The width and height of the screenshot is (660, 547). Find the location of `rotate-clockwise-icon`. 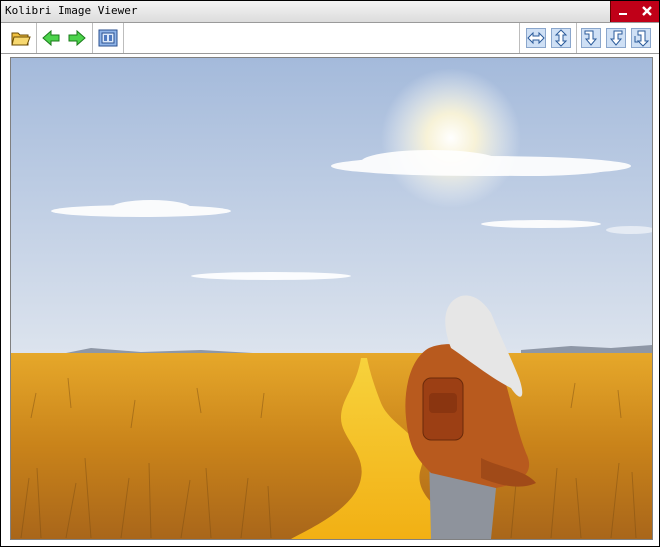

rotate-clockwise-icon is located at coordinates (591, 38).